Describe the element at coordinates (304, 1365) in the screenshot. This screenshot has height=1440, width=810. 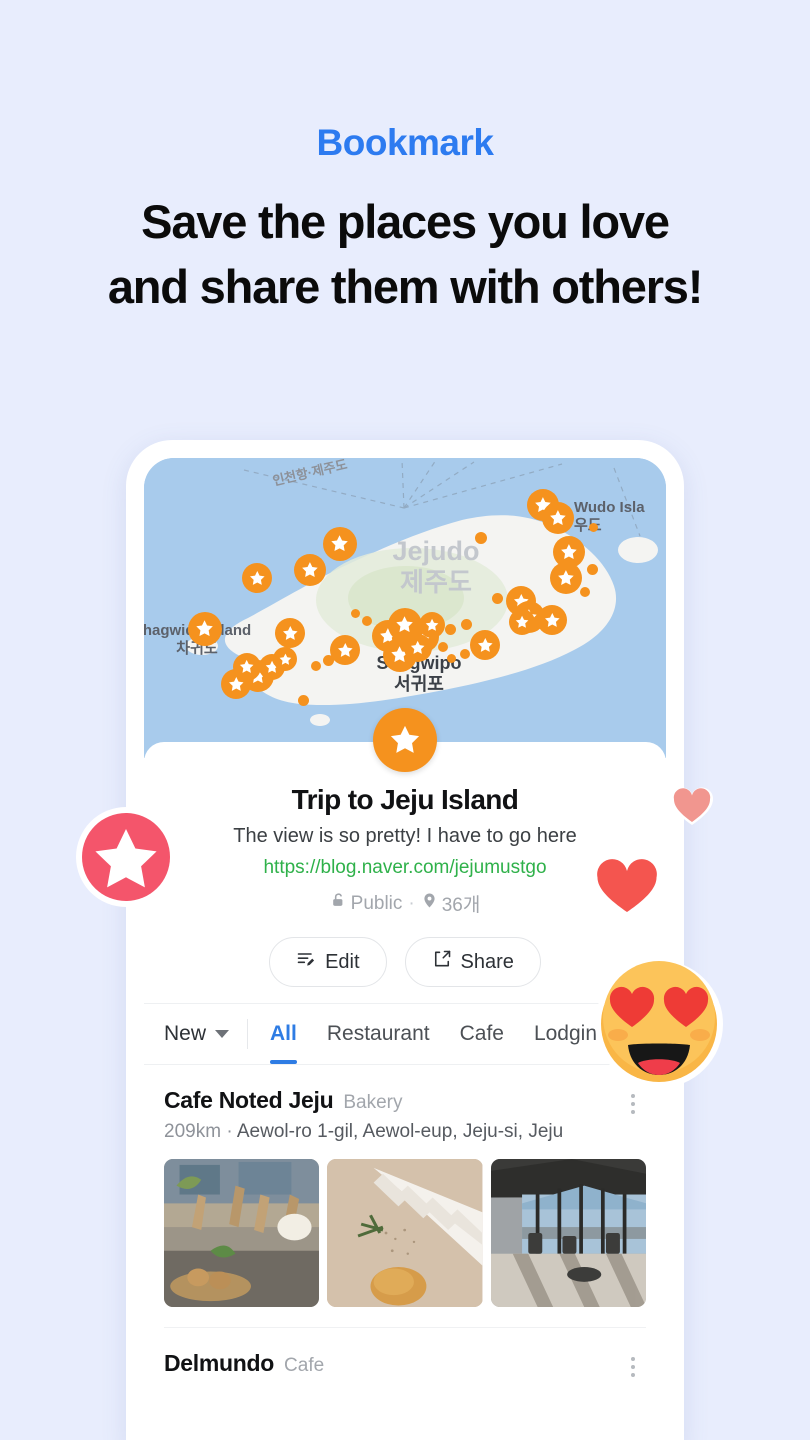
I see `place-category: Cafe` at that location.